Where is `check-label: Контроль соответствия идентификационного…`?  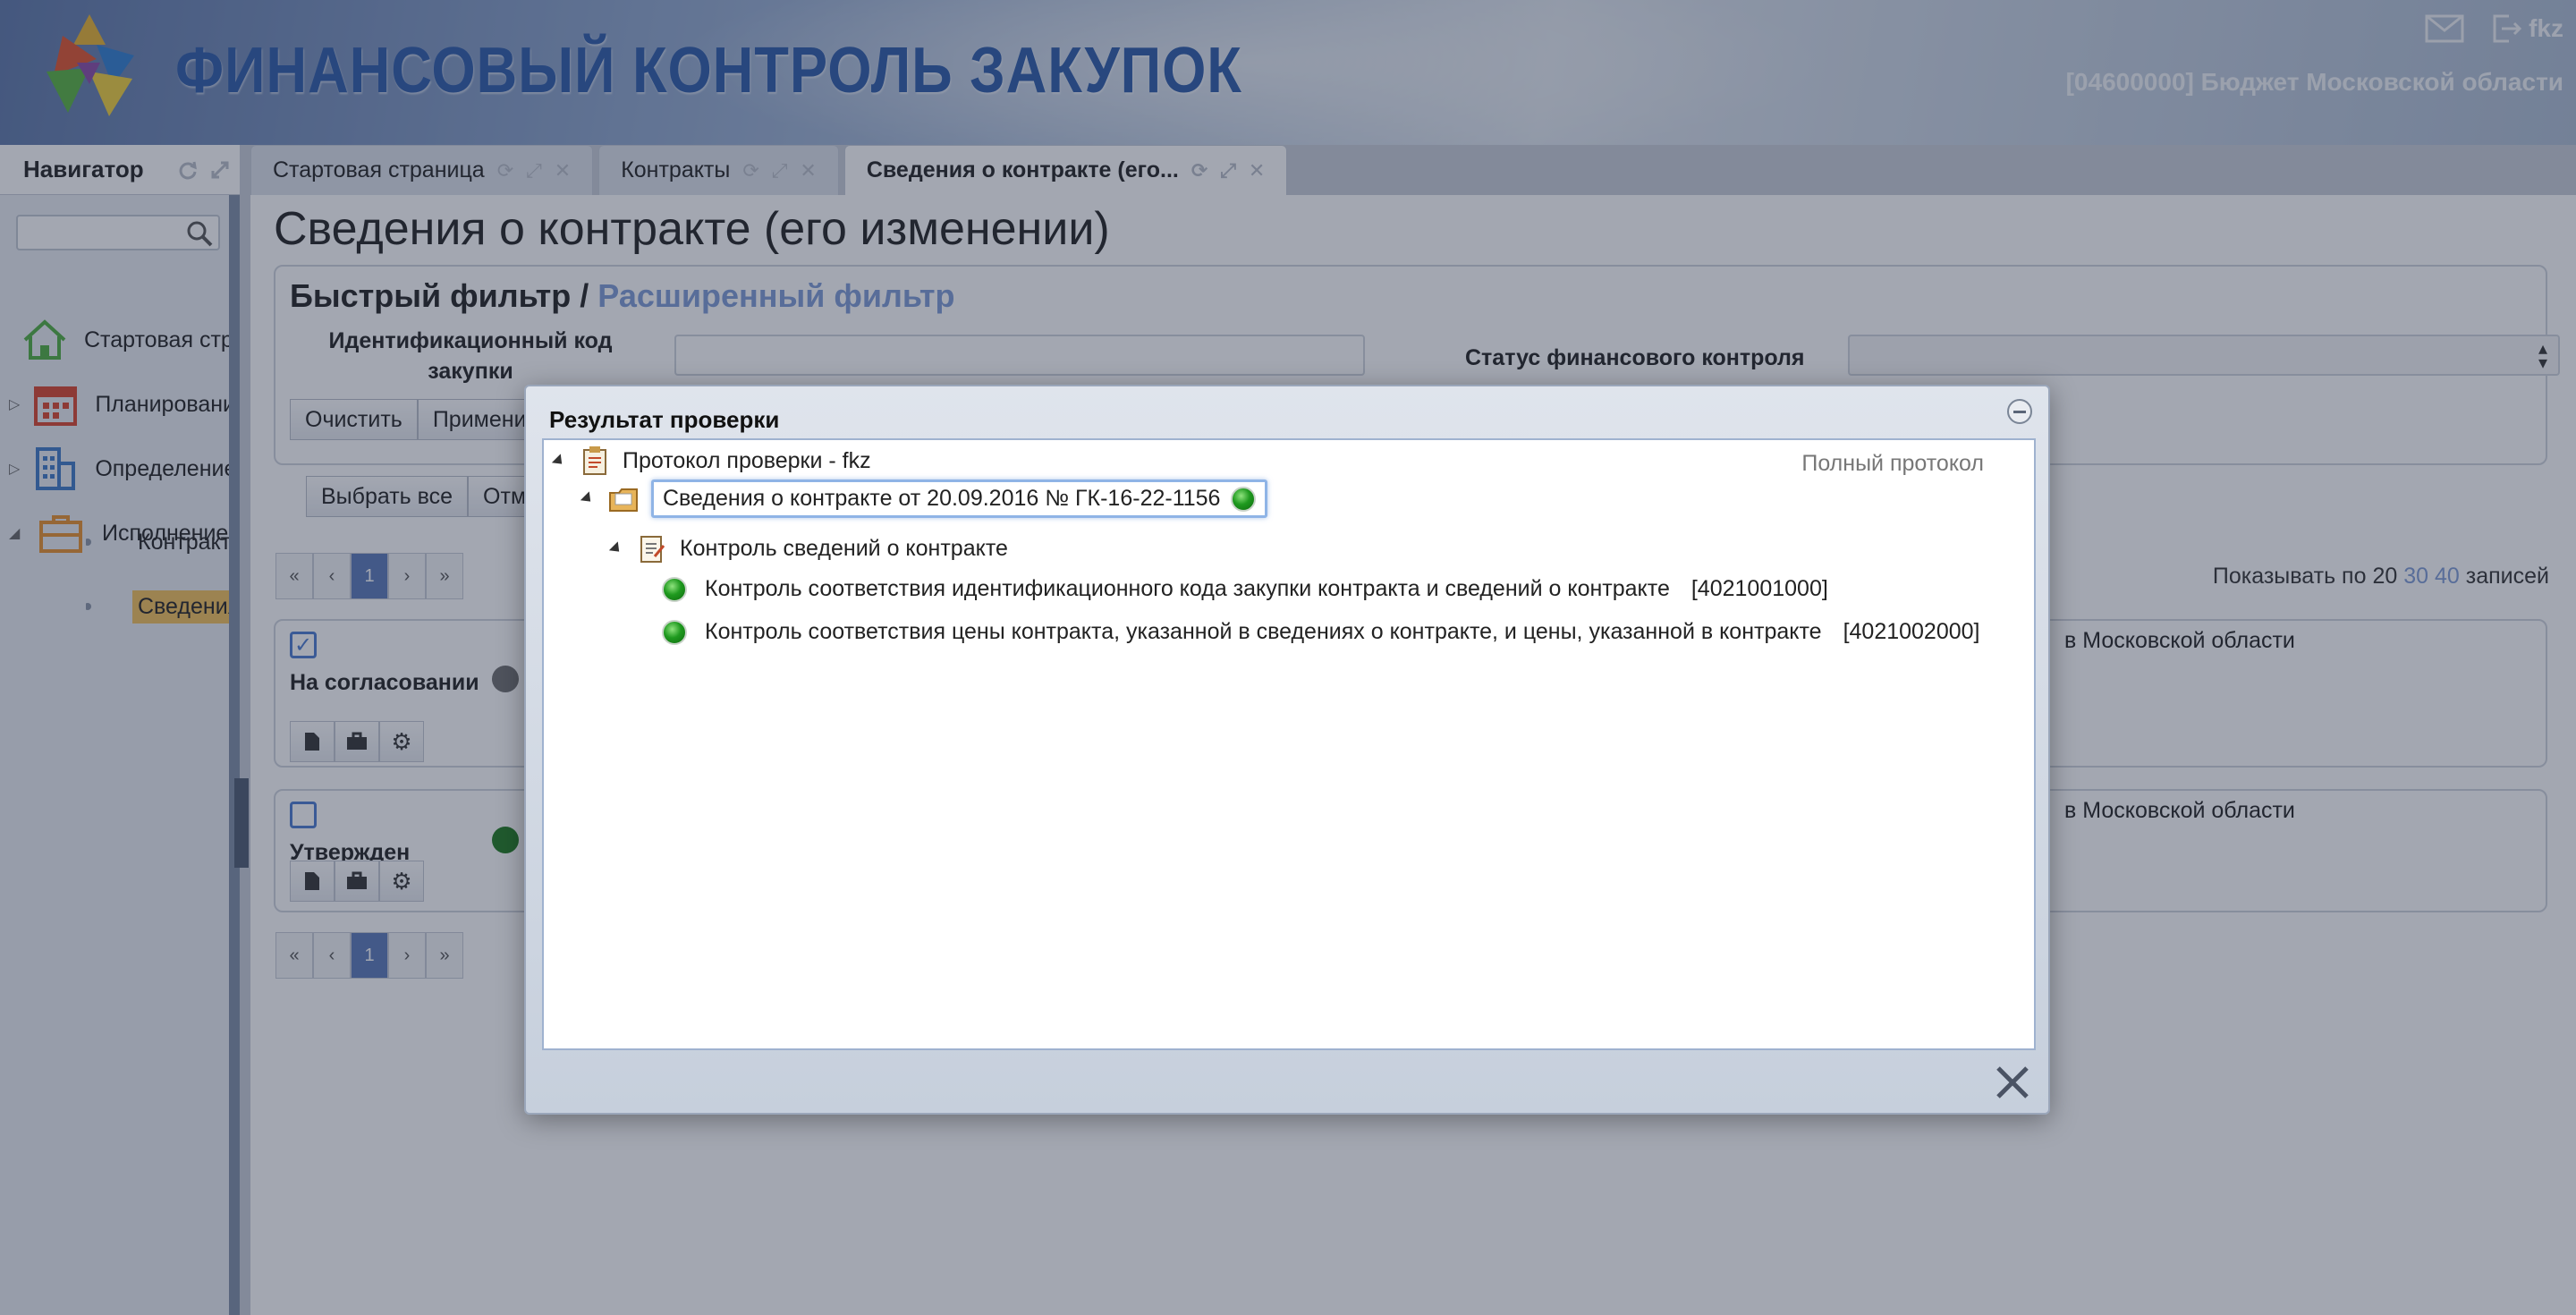
check-label: Контроль соответствия идентификационного… is located at coordinates (1187, 588).